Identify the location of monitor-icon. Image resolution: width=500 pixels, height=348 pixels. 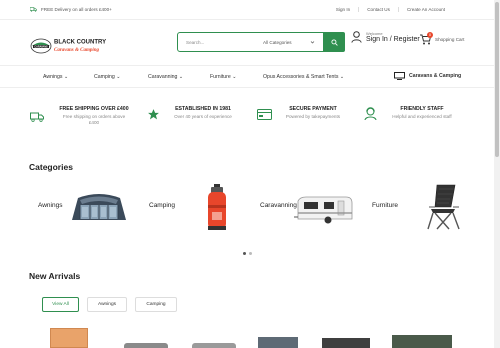
(399, 76).